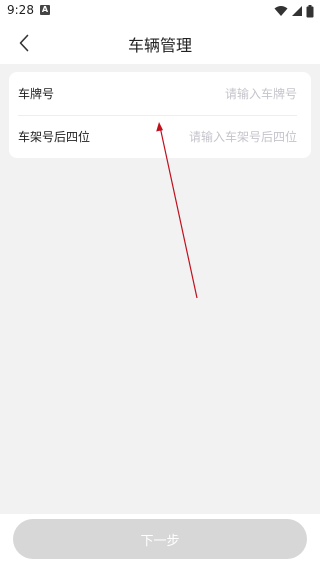  I want to click on plate-number-row: 车牌号, so click(160, 93).